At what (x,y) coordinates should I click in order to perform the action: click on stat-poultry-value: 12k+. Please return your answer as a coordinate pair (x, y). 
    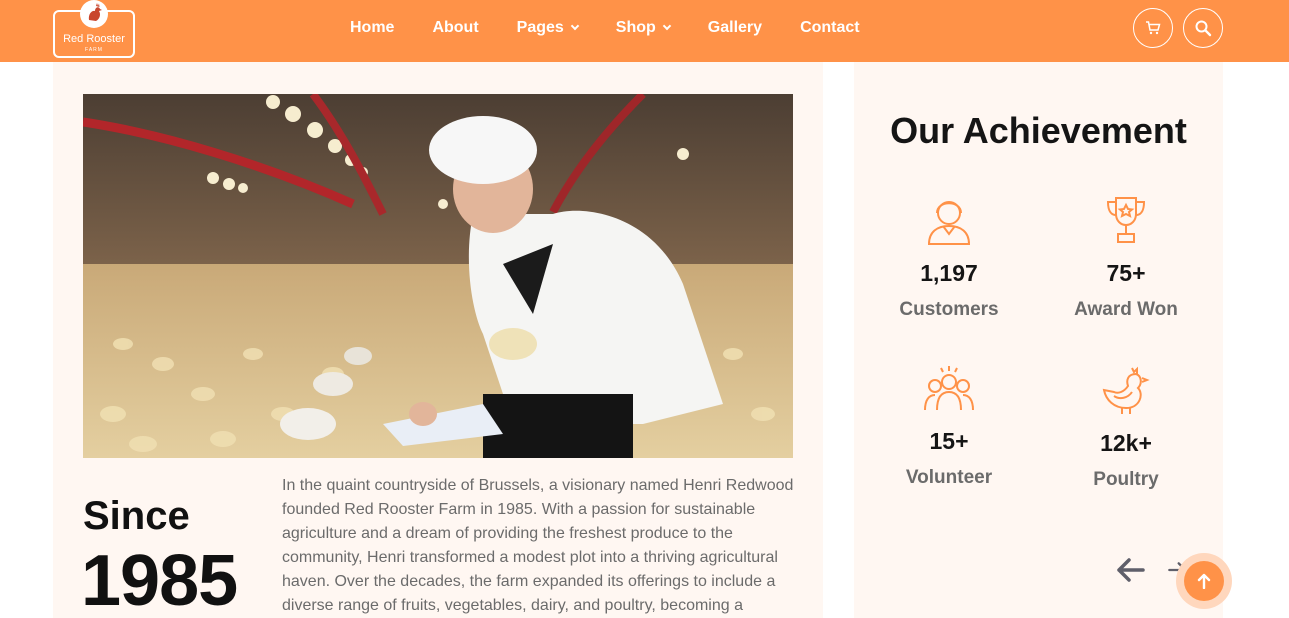
    Looking at the image, I should click on (1126, 443).